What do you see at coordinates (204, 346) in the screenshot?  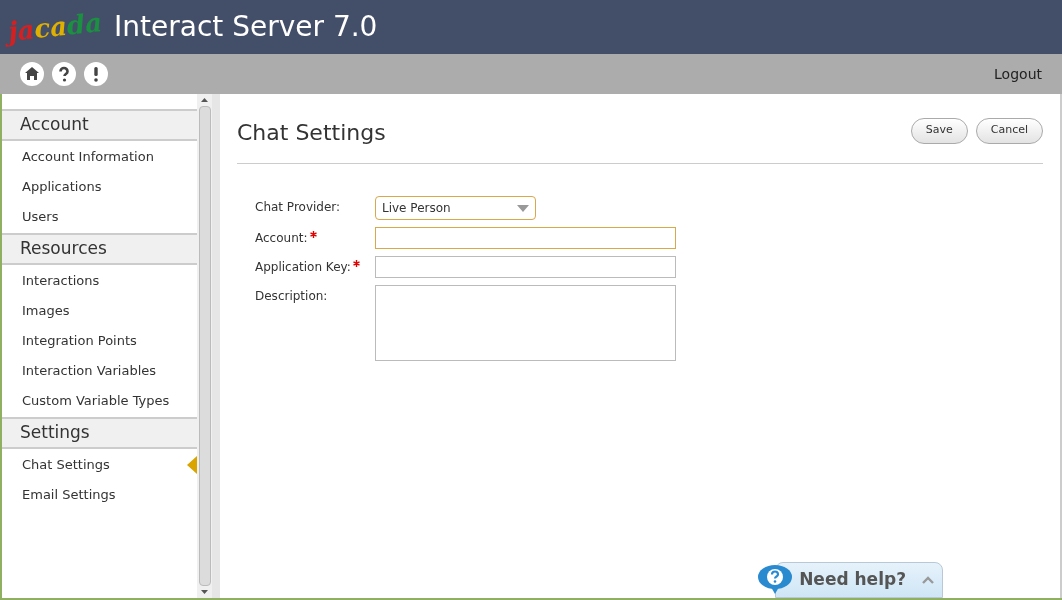 I see `scrollbar` at bounding box center [204, 346].